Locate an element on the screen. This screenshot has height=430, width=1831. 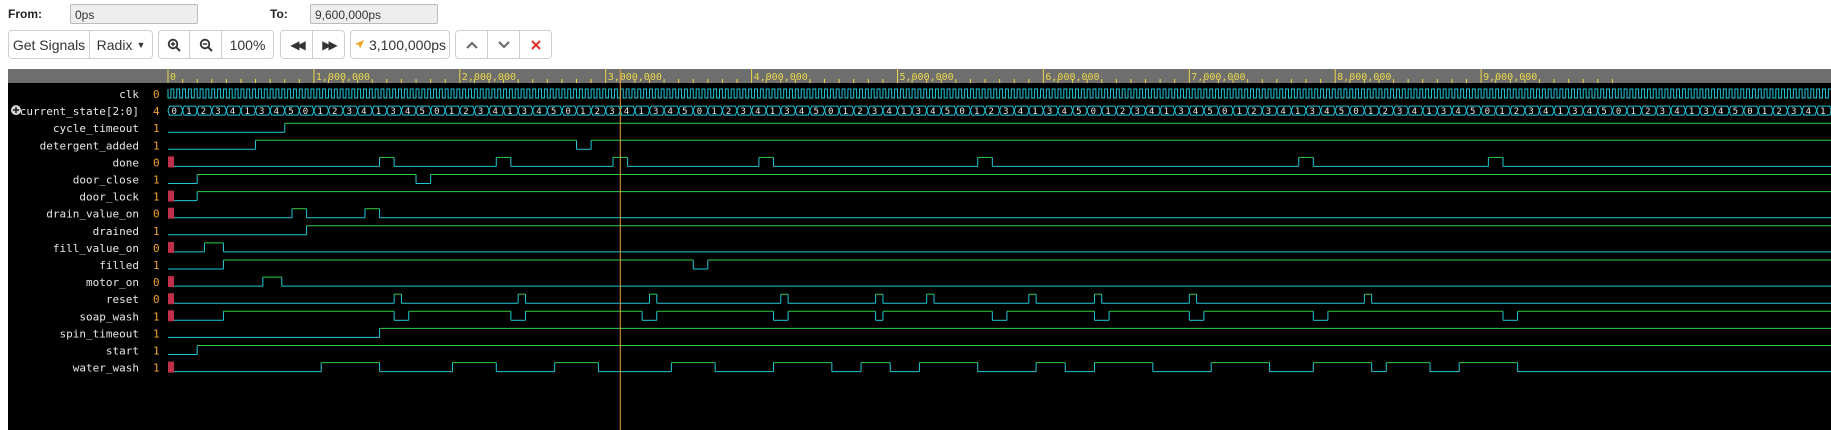
double-chevron-left-icon: ◀◀ is located at coordinates (298, 44).